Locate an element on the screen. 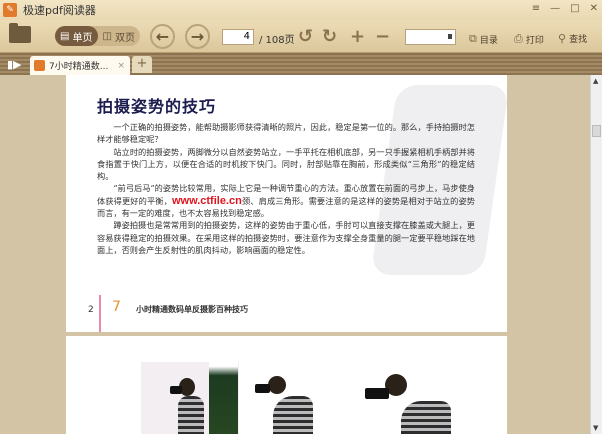 This screenshot has width=602, height=434. page-icon: ▤ is located at coordinates (65, 36).